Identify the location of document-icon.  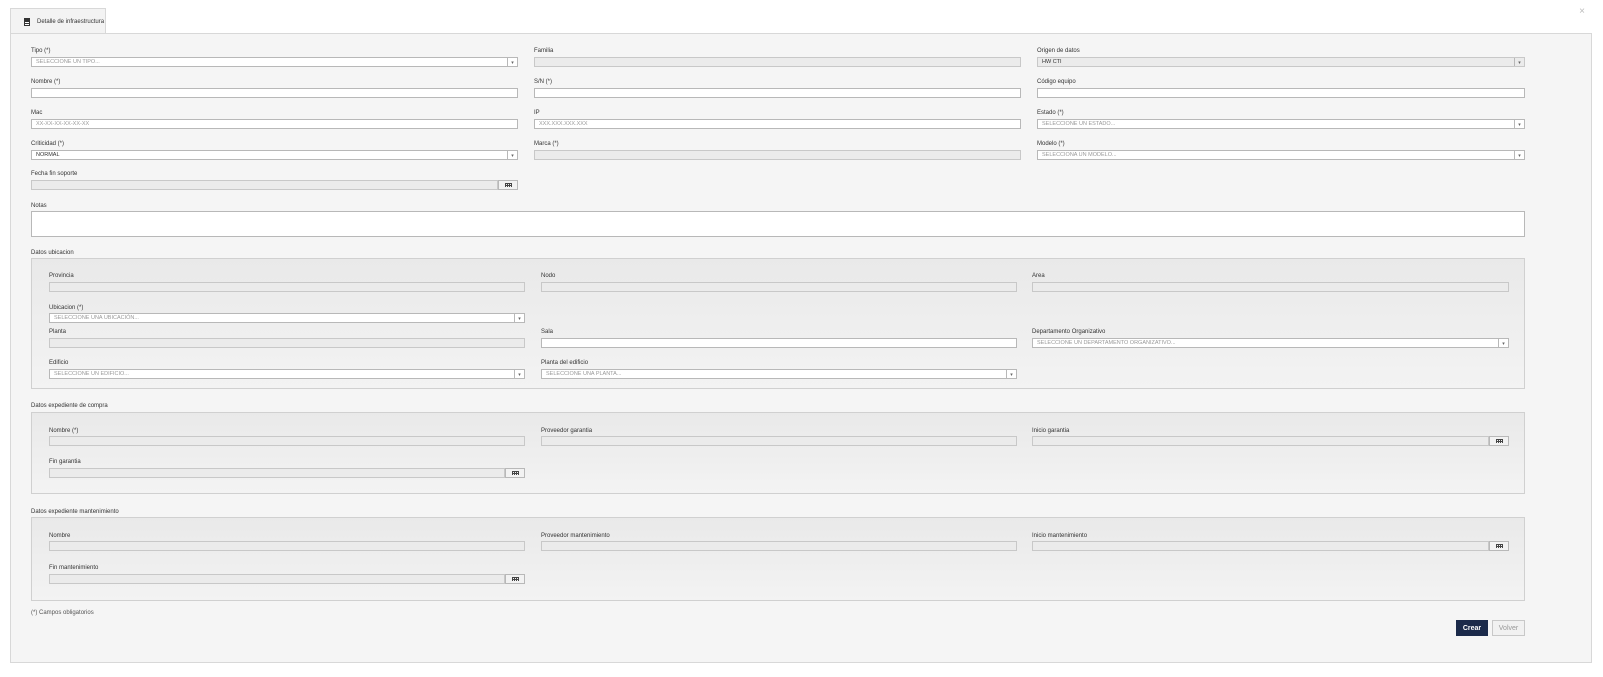
(27, 21).